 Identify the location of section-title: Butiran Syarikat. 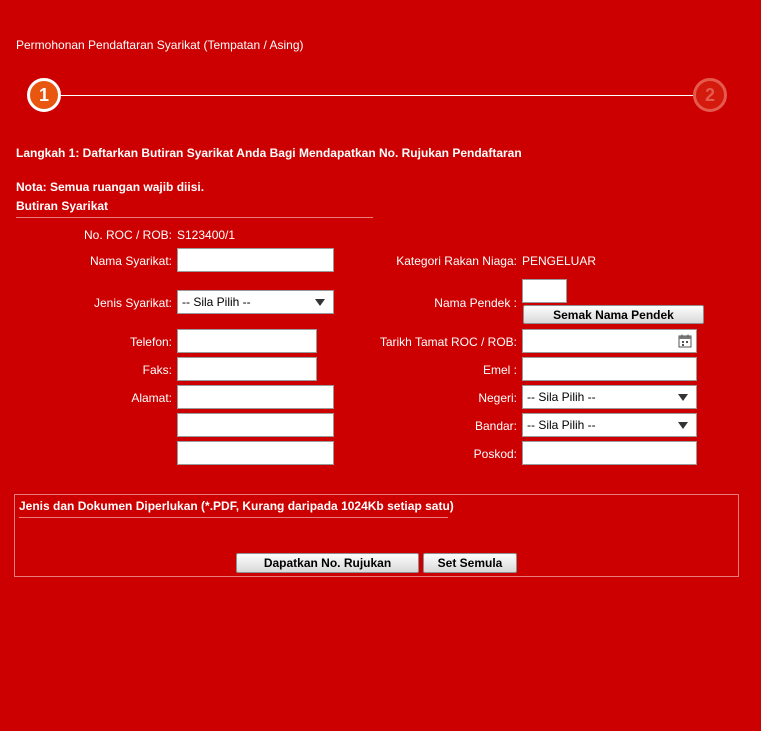
(62, 206).